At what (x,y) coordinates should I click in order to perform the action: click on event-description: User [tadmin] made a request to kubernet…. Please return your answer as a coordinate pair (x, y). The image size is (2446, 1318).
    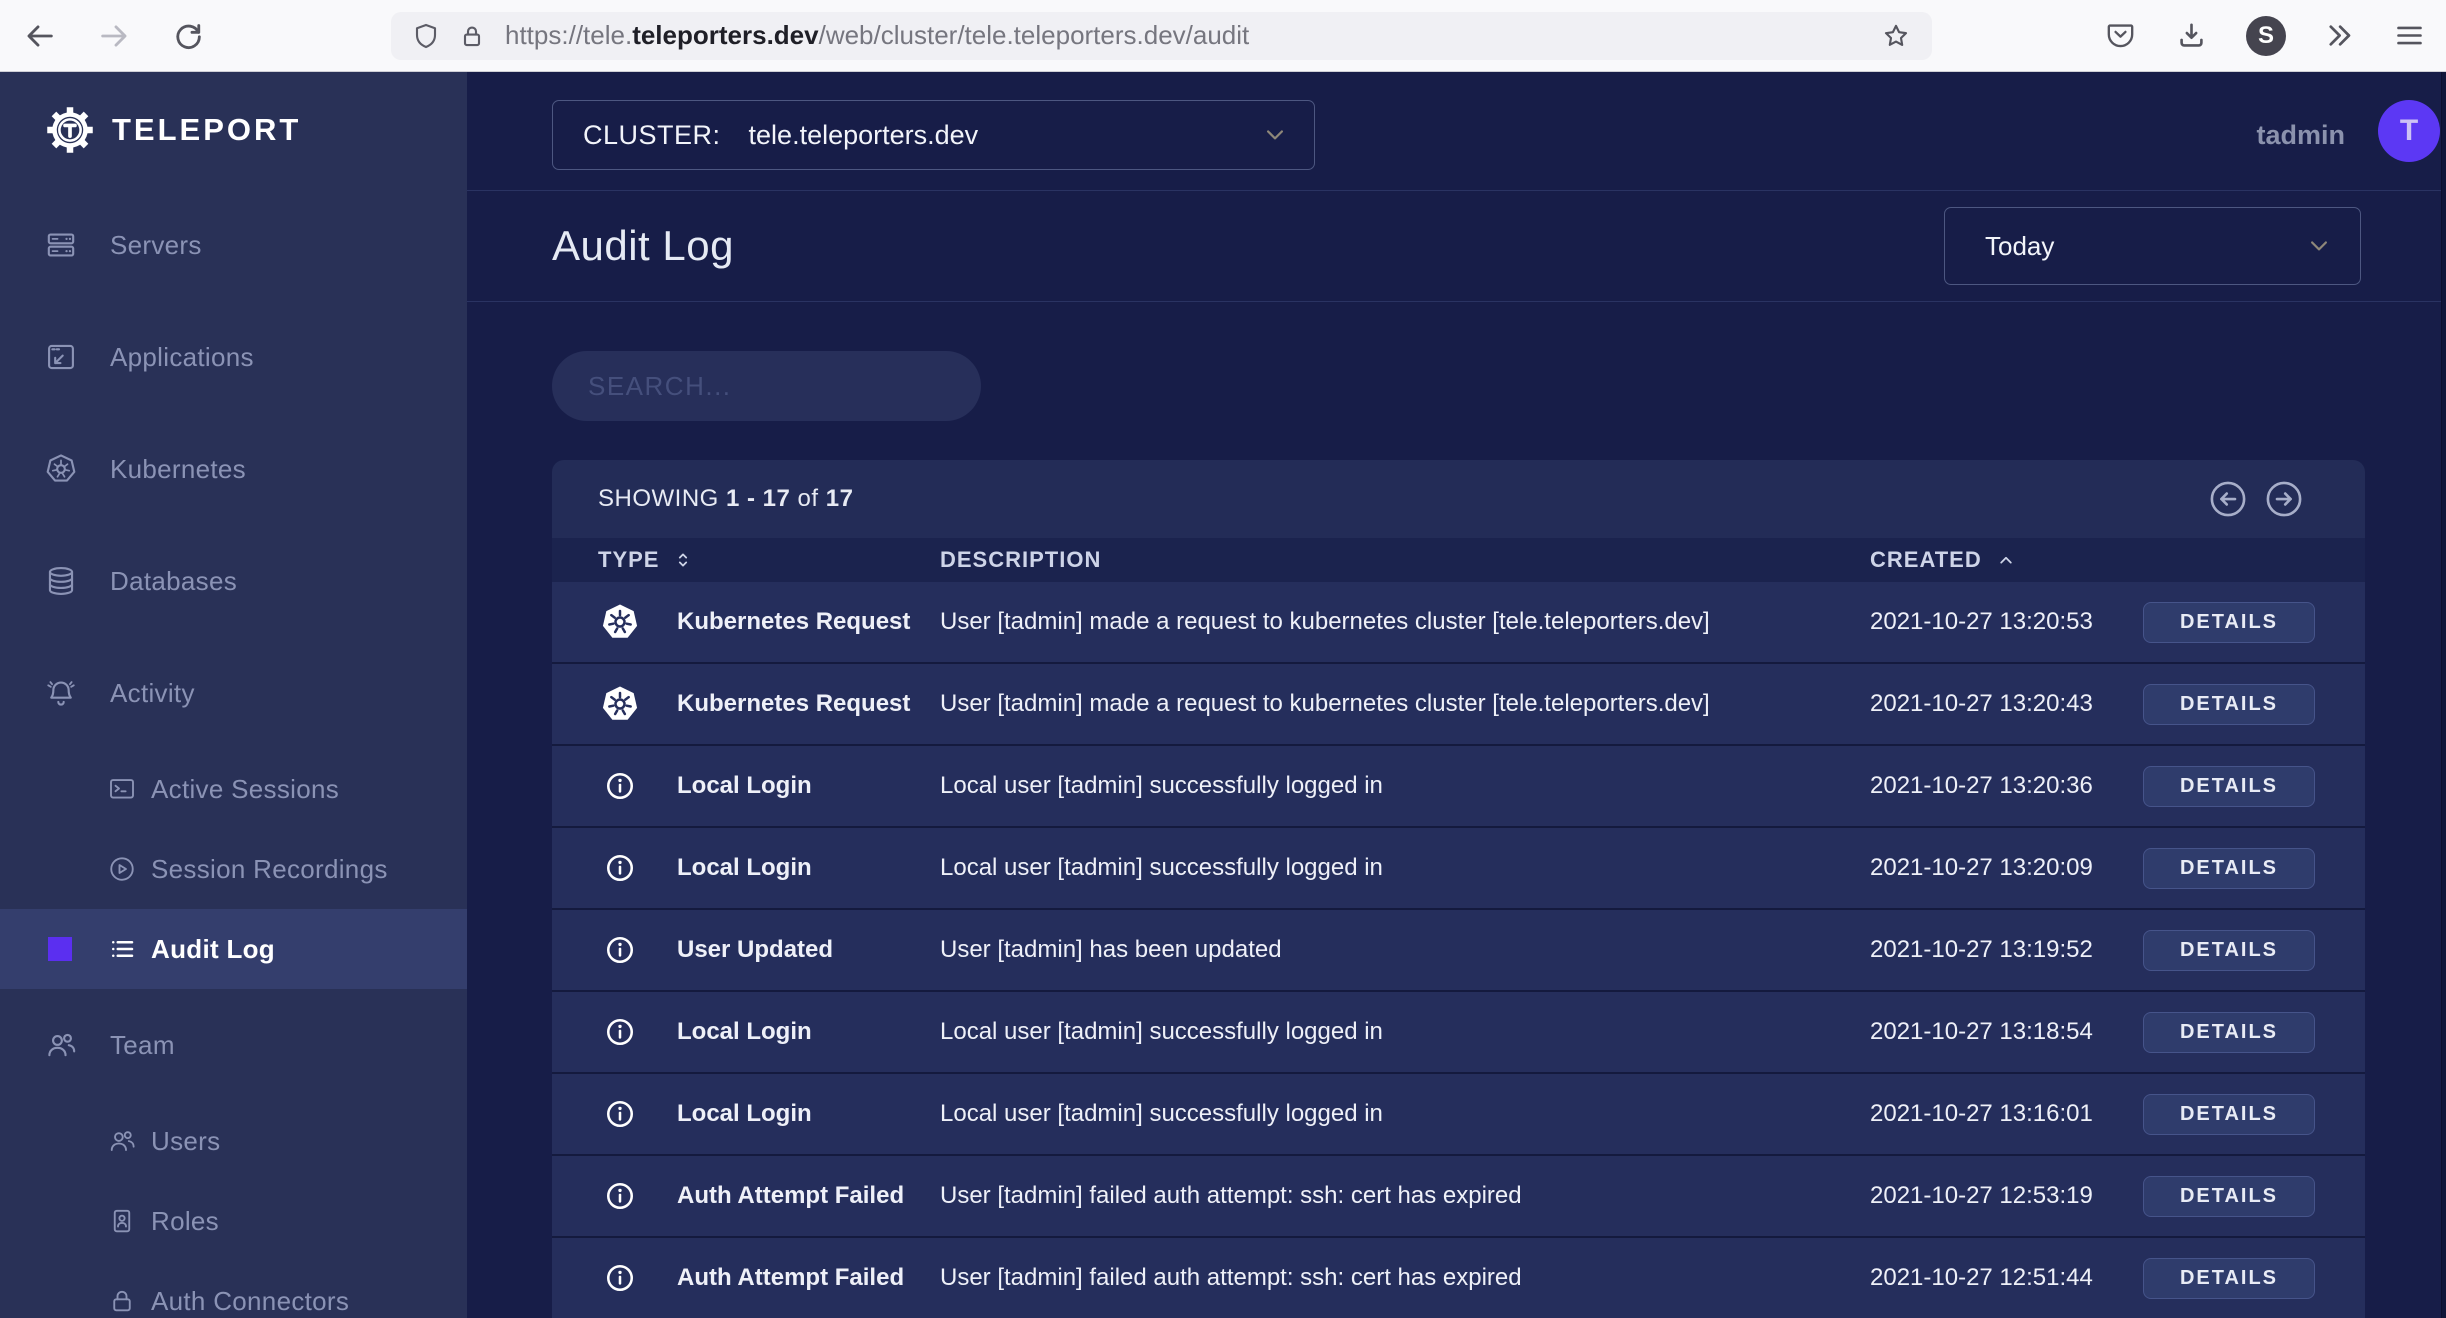
    Looking at the image, I should click on (1325, 621).